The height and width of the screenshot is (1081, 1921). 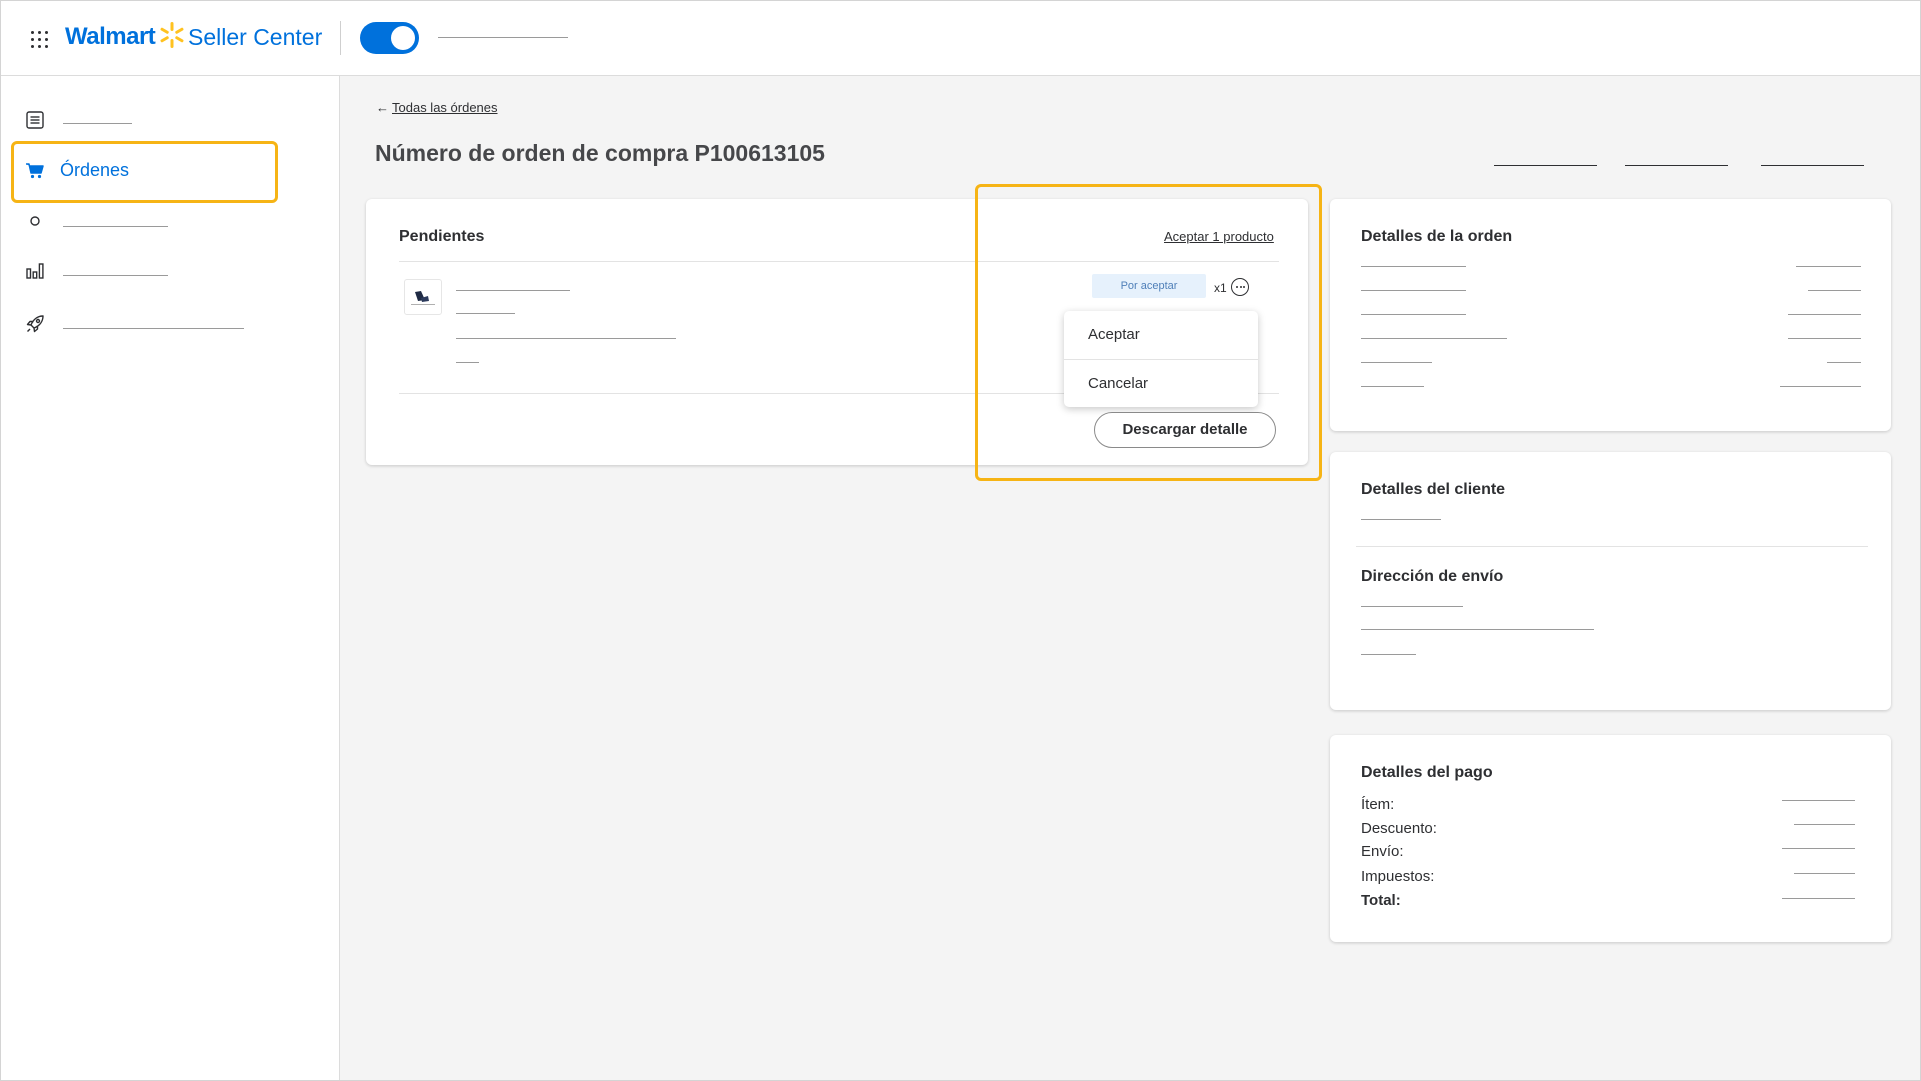 I want to click on header-placeholder-line, so click(x=503, y=37).